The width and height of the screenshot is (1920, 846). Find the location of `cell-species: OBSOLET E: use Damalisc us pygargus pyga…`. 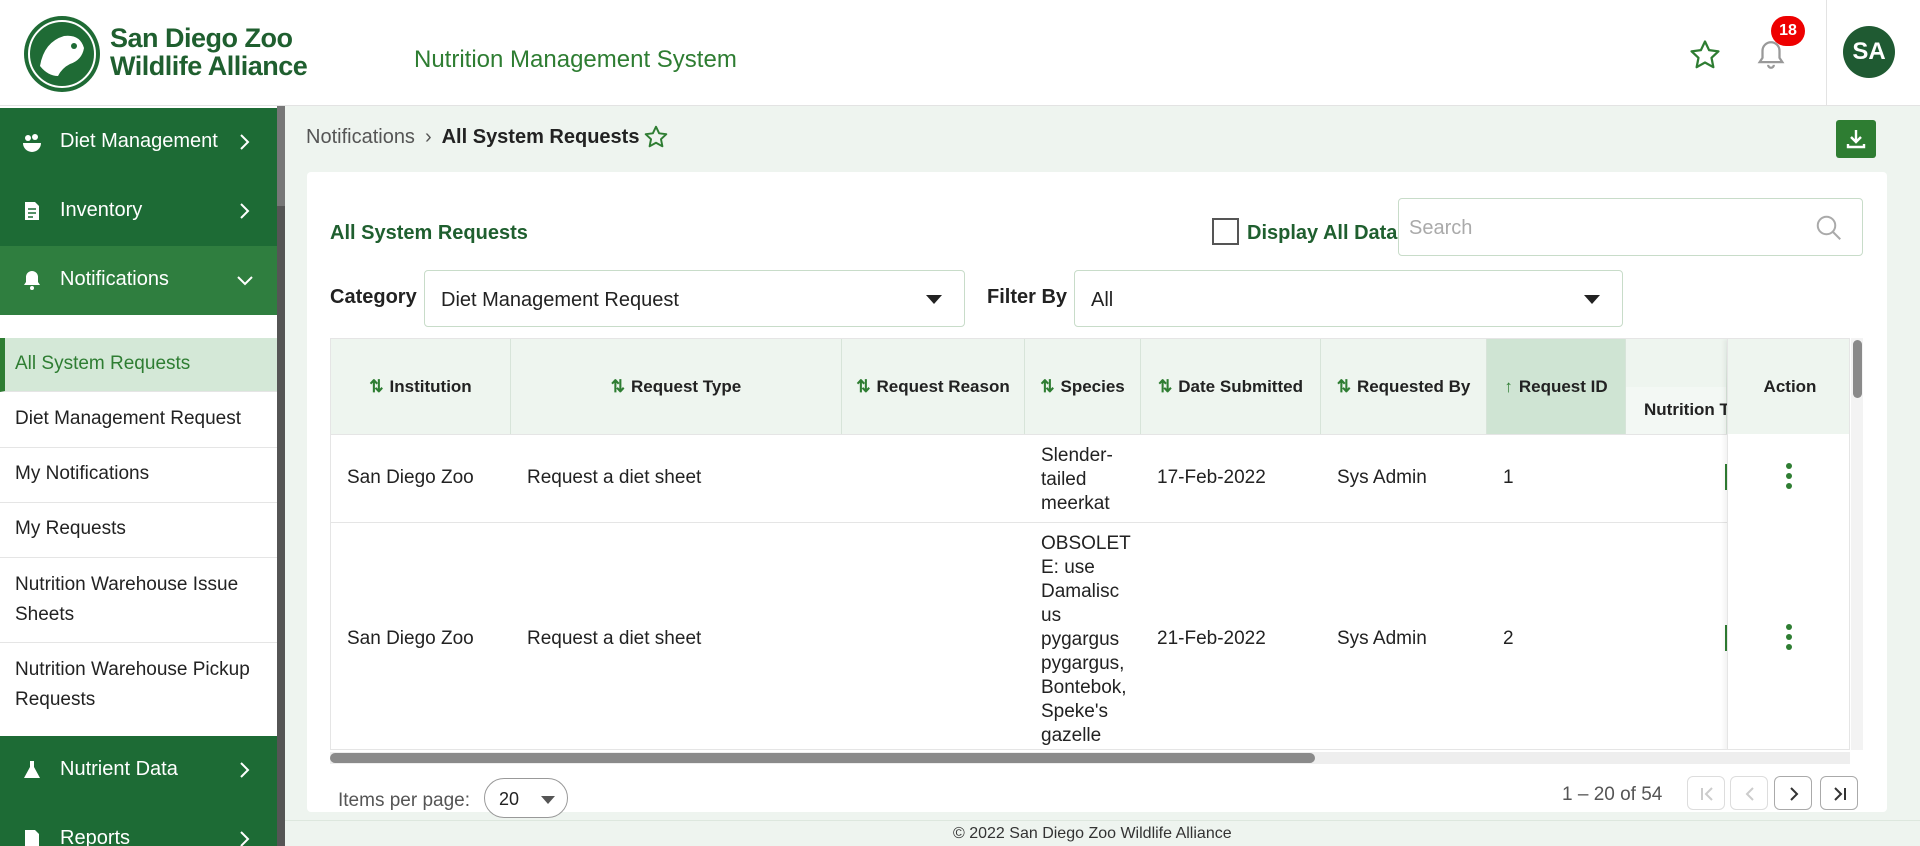

cell-species: OBSOLET E: use Damalisc us pygargus pyga… is located at coordinates (1086, 640).